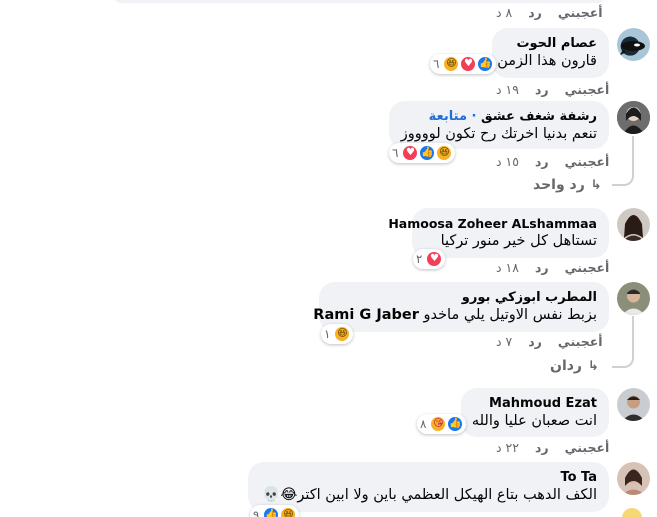 The image size is (657, 517). What do you see at coordinates (507, 267) in the screenshot?
I see `comment-time: ١٨ د` at bounding box center [507, 267].